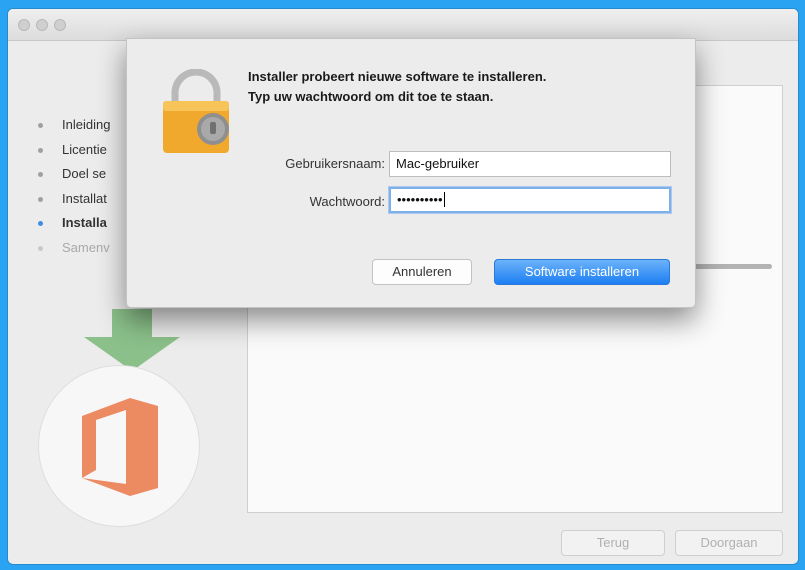 This screenshot has width=805, height=570. Describe the element at coordinates (86, 247) in the screenshot. I see `step-label: Samenv` at that location.